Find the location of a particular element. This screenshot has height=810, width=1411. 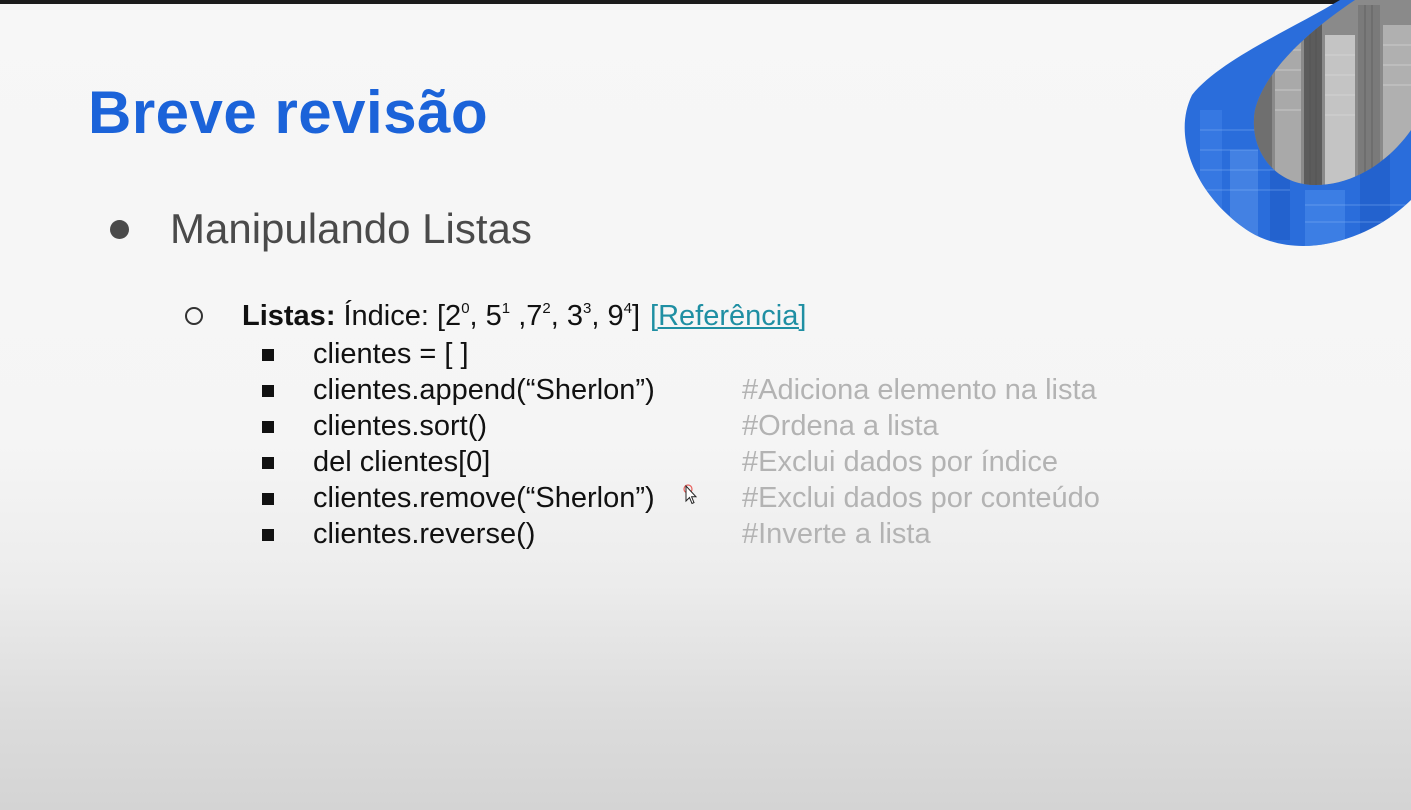

filled-circle-bullet-icon is located at coordinates (119, 229).